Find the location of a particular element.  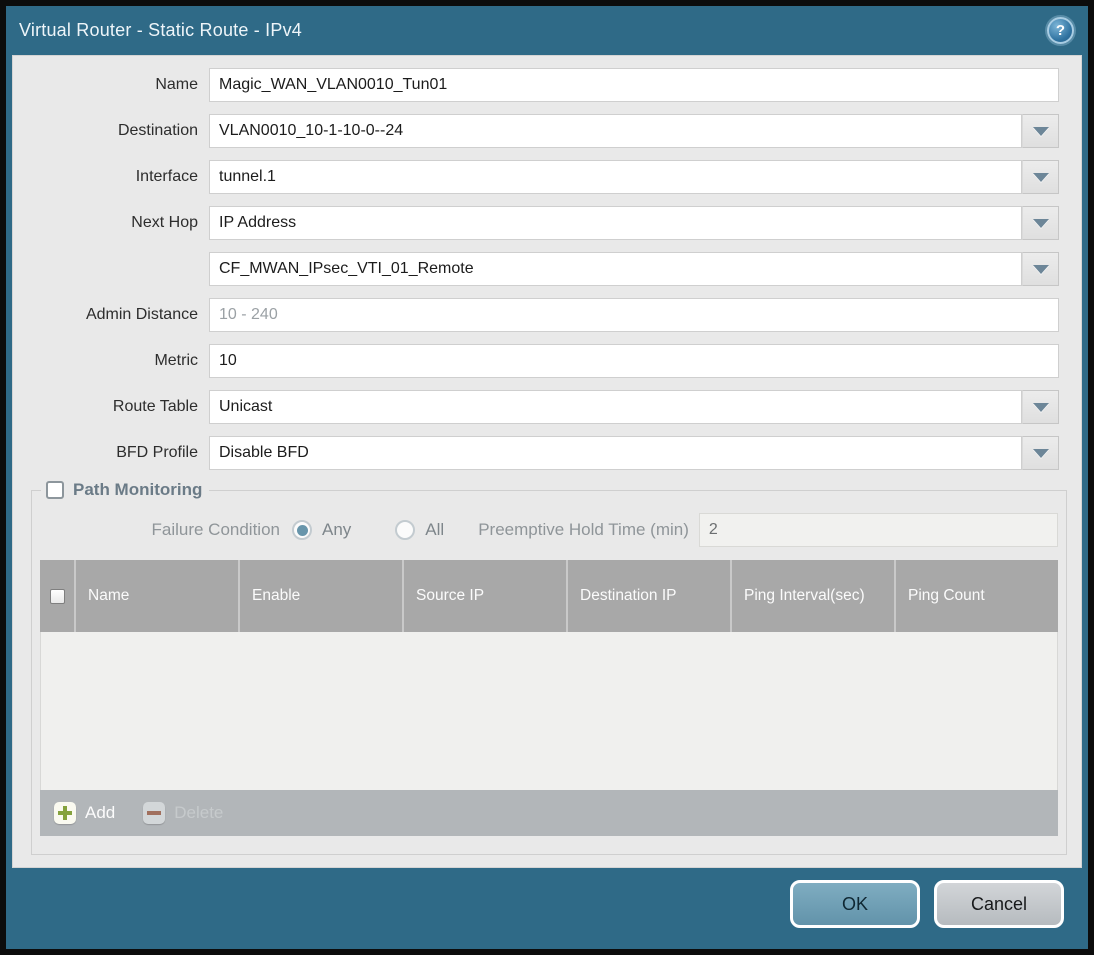

next-hop-value-dropdown-button is located at coordinates (1040, 269).